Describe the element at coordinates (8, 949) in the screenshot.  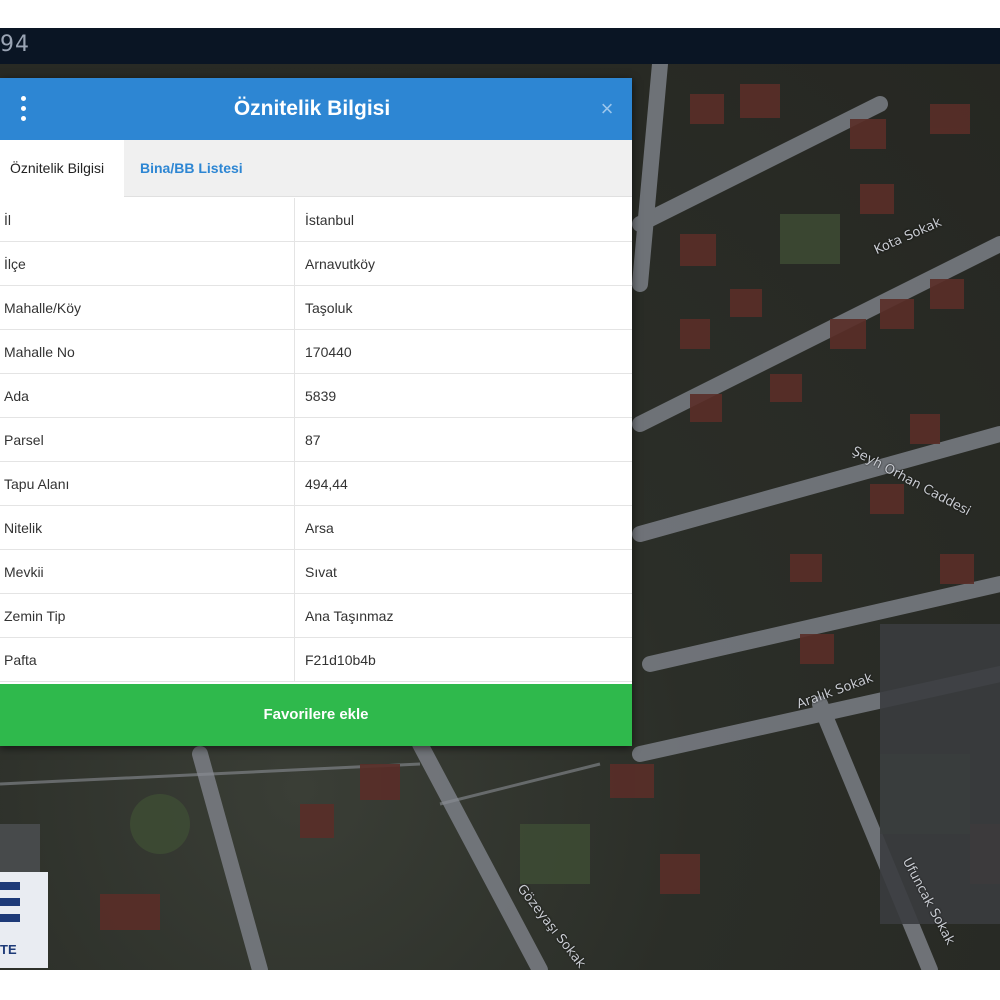
I see `logo-text: TE` at that location.